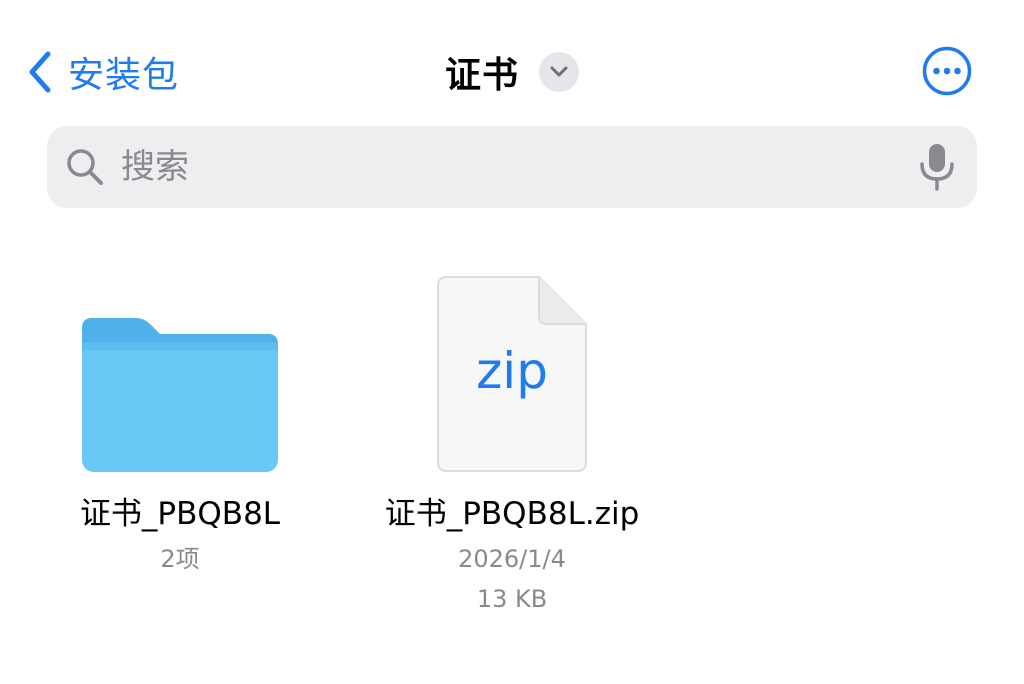  I want to click on file-name: 证书_PBQB8L.zip, so click(512, 514).